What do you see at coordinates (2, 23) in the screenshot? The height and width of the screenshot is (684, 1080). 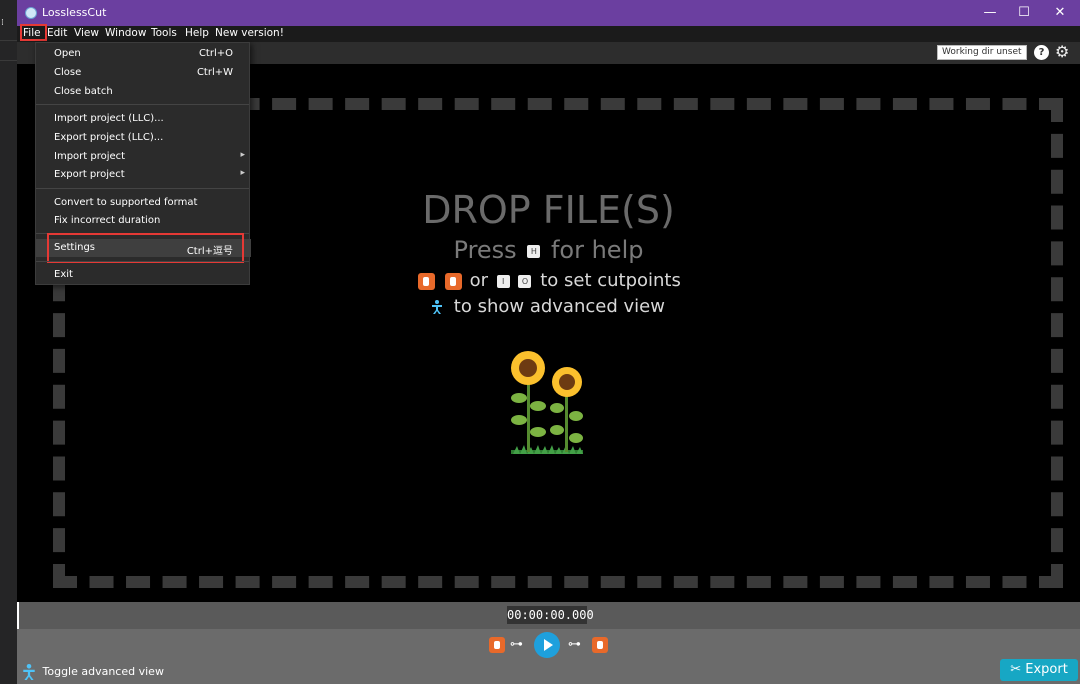 I see `strip-glyph: ⁞` at bounding box center [2, 23].